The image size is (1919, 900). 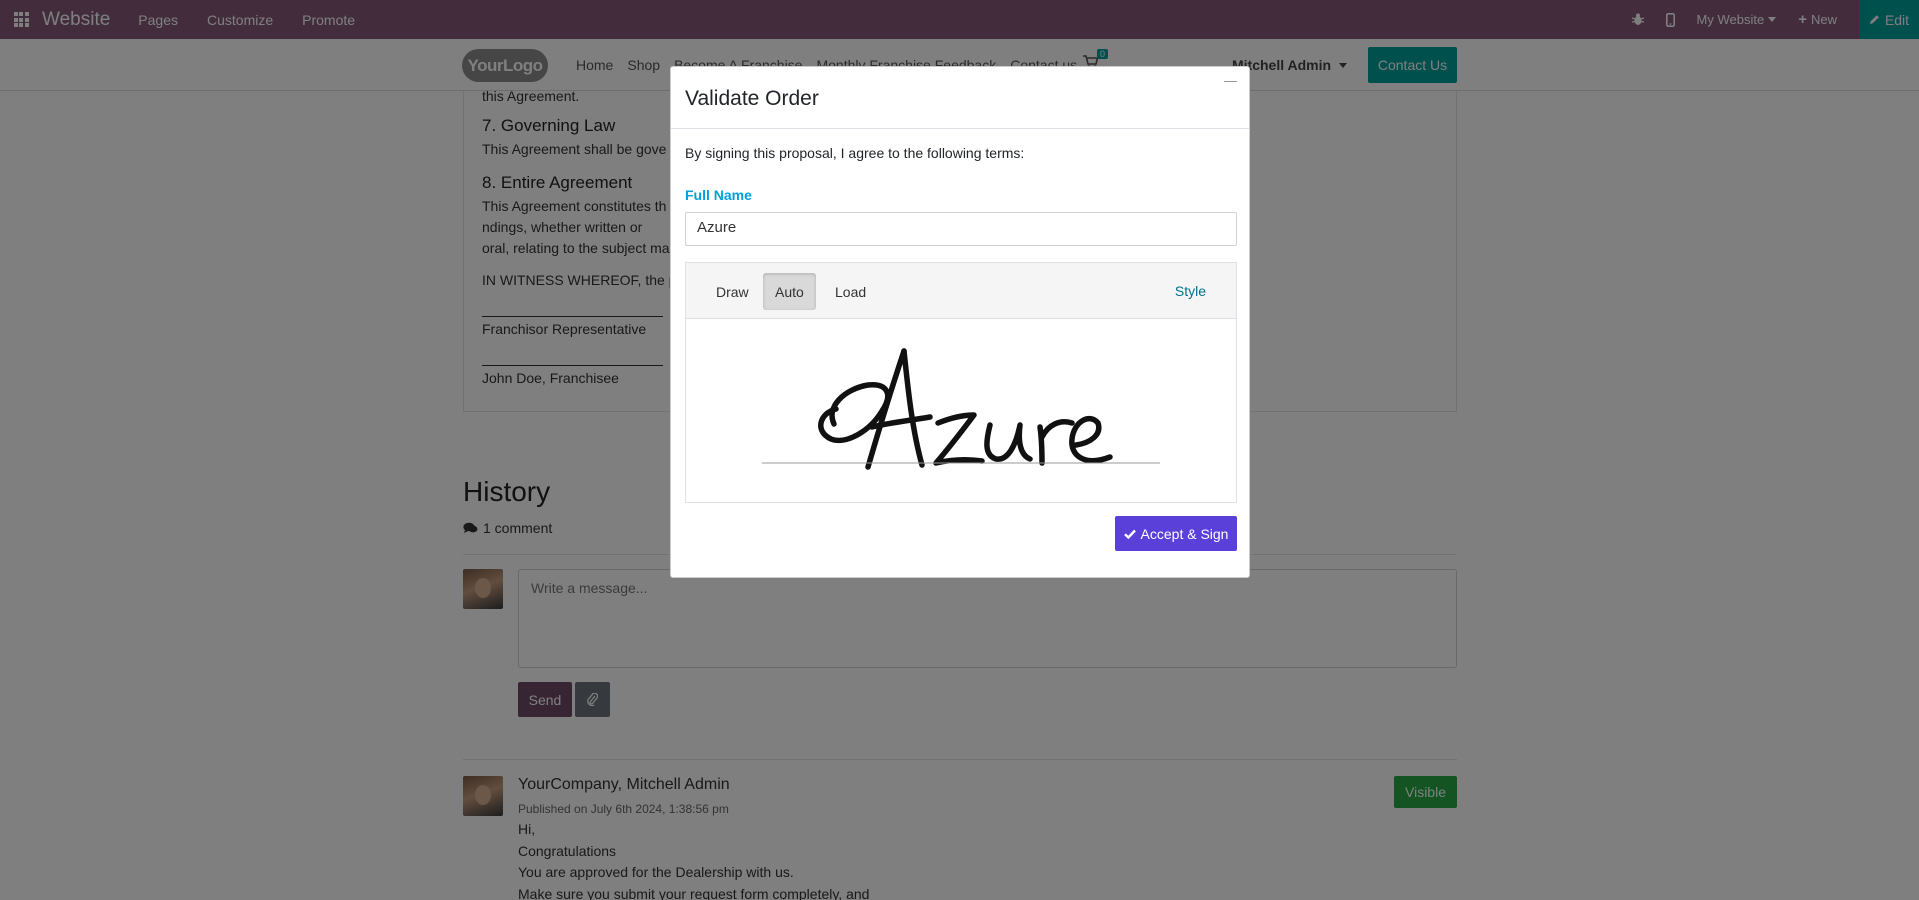 What do you see at coordinates (850, 291) in the screenshot?
I see `tab-load: Load` at bounding box center [850, 291].